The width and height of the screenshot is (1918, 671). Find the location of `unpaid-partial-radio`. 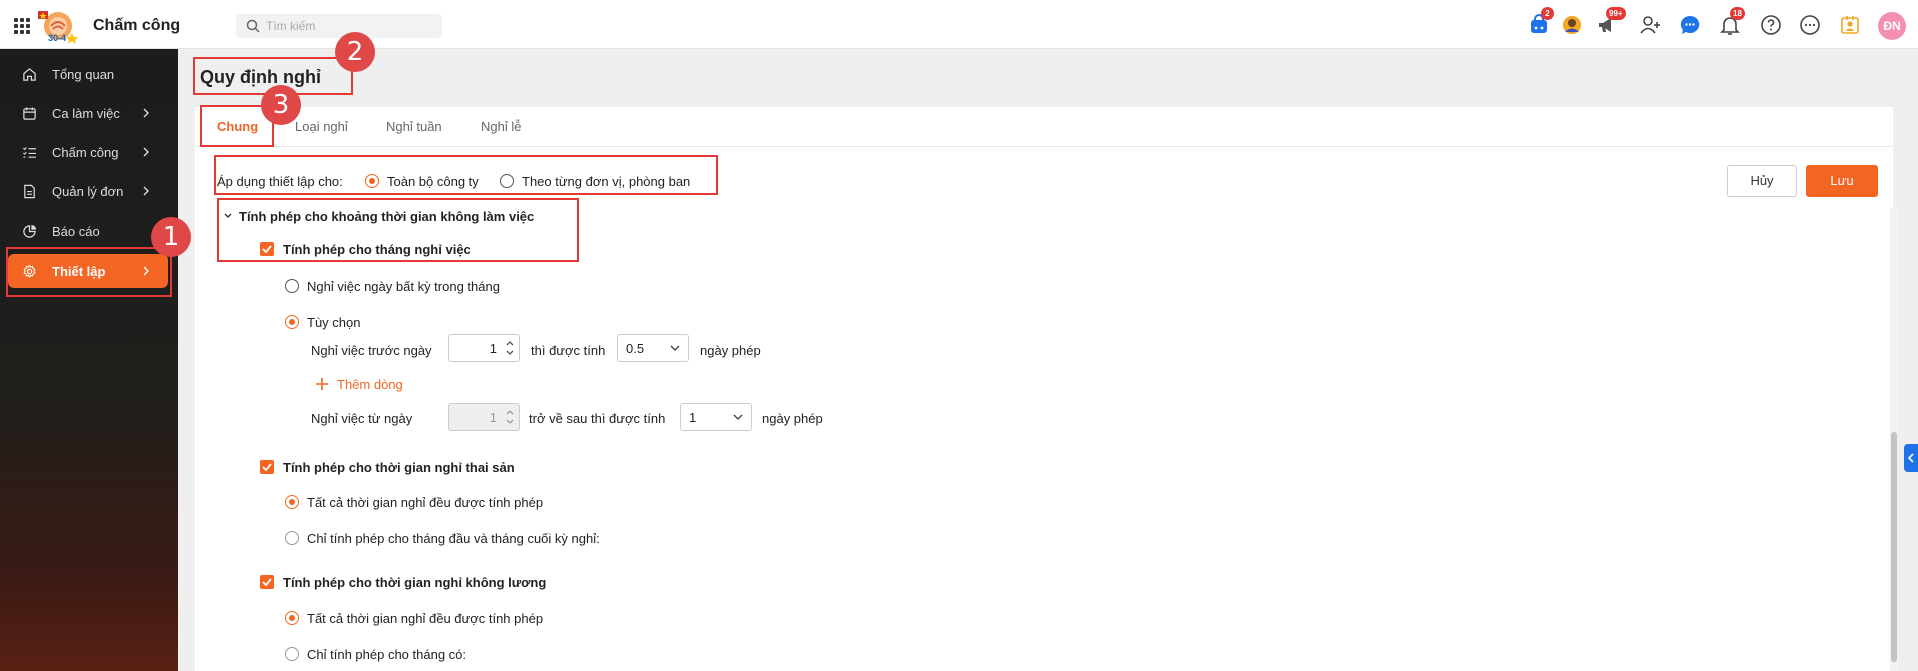

unpaid-partial-radio is located at coordinates (292, 654).